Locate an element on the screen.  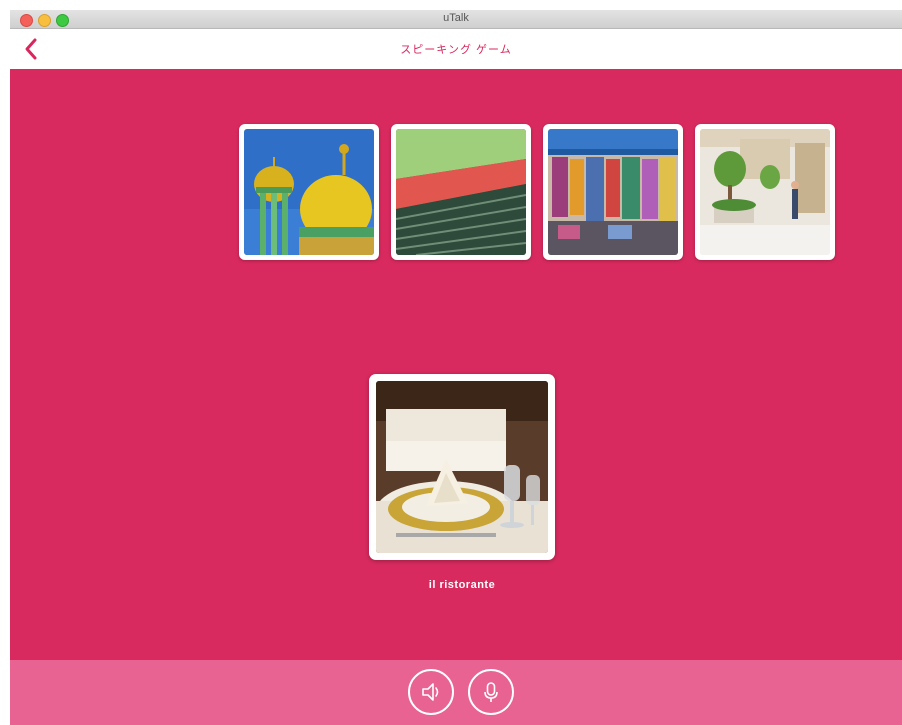
shopping-centre-image is located at coordinates (765, 192).